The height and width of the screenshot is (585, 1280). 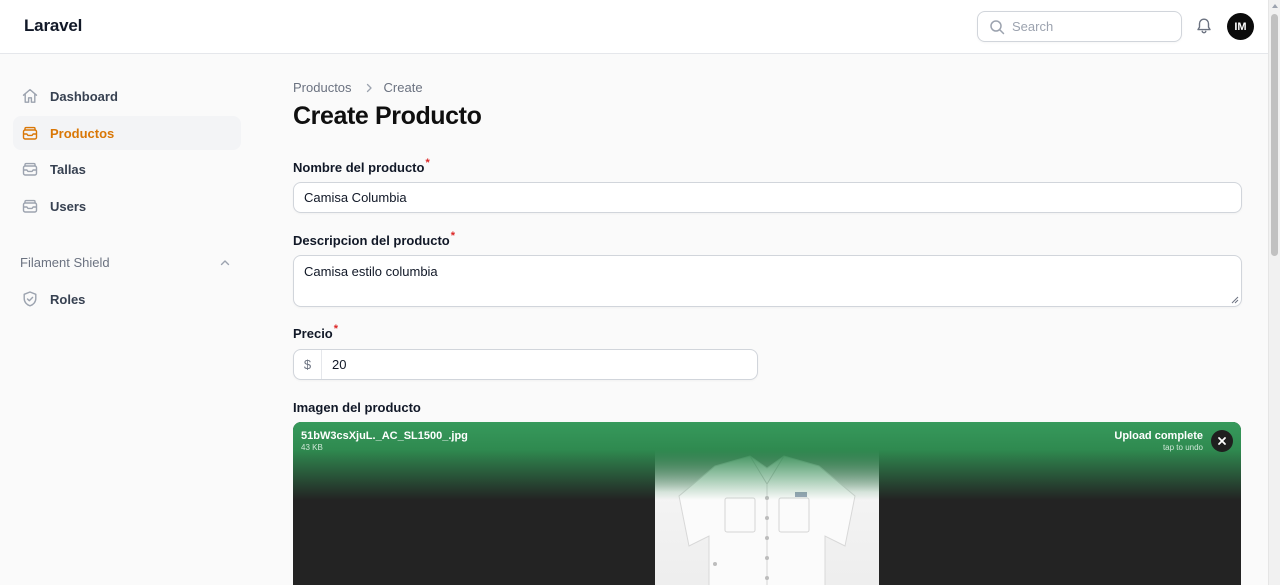 I want to click on sidebar-item-label: Dashboard, so click(x=84, y=96).